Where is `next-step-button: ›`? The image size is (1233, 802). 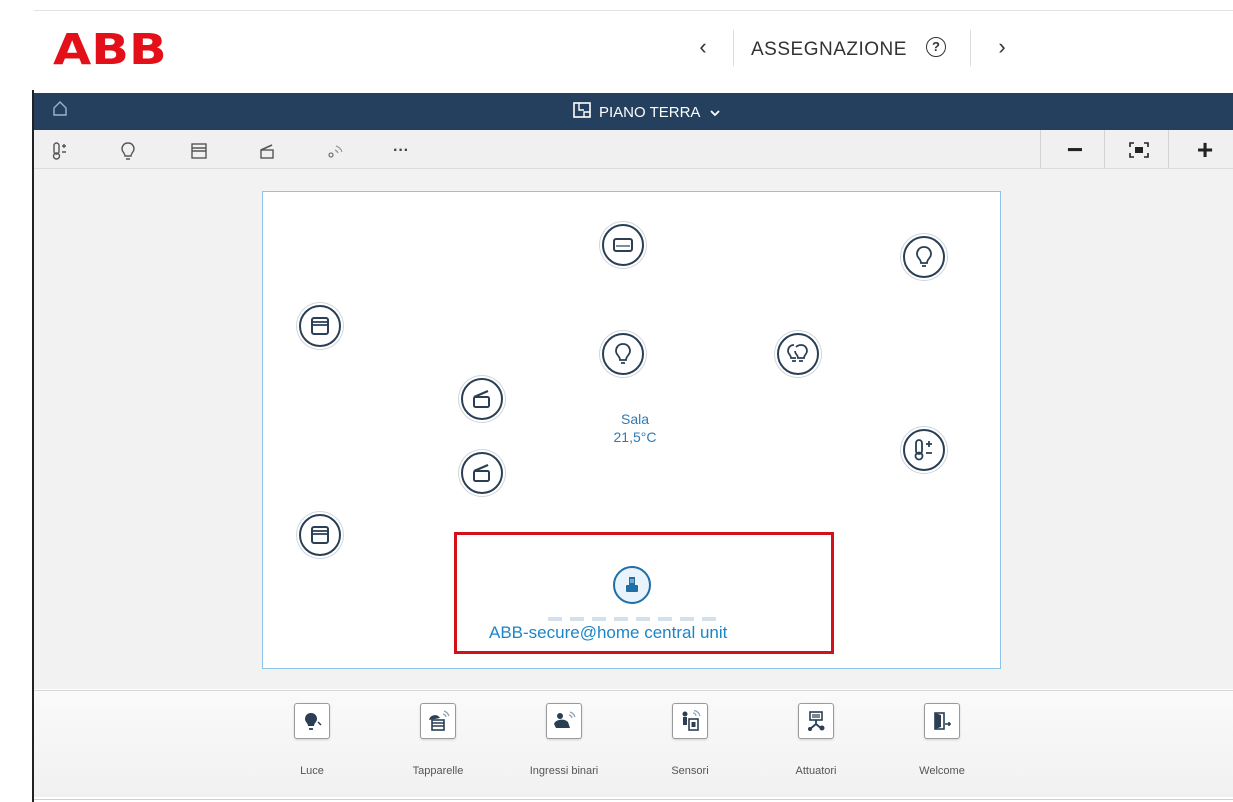 next-step-button: › is located at coordinates (1002, 47).